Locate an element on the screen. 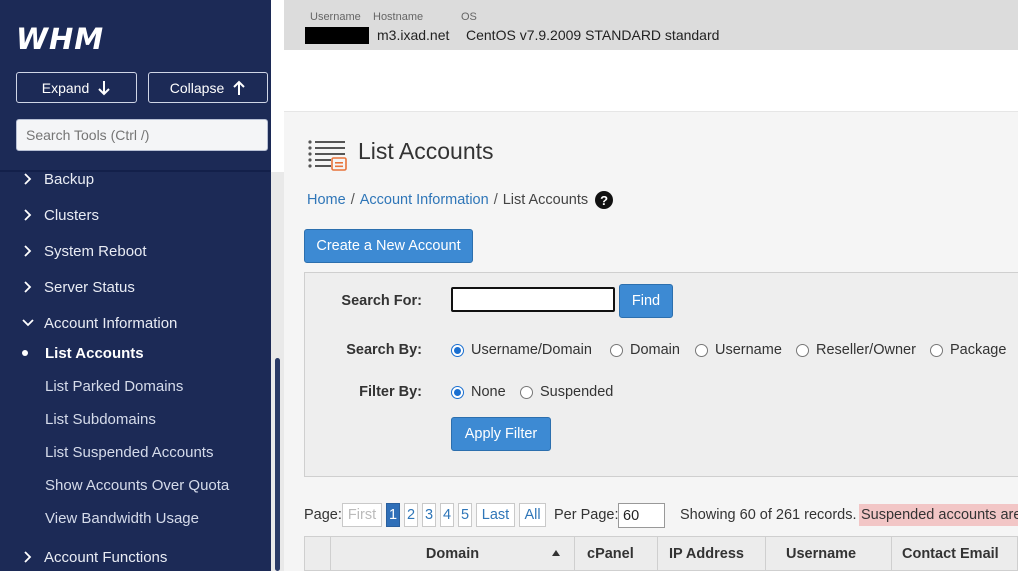  sidebar-item-account-functions: Account Functions is located at coordinates (135, 557).